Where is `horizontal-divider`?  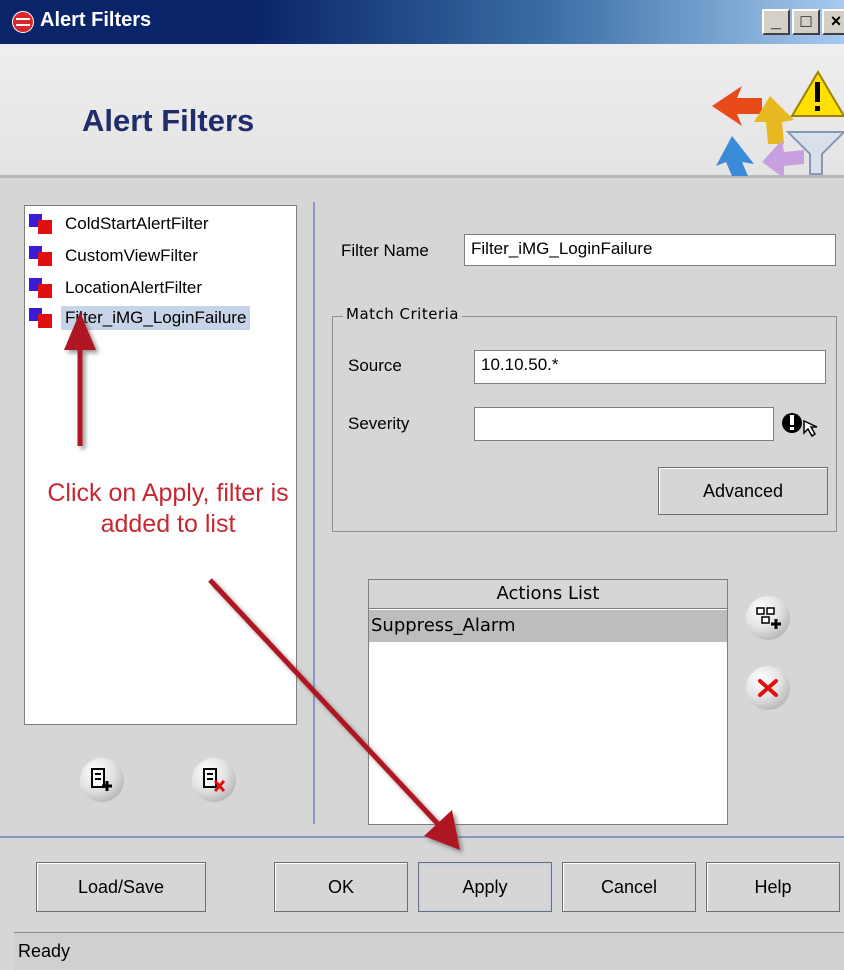 horizontal-divider is located at coordinates (422, 837).